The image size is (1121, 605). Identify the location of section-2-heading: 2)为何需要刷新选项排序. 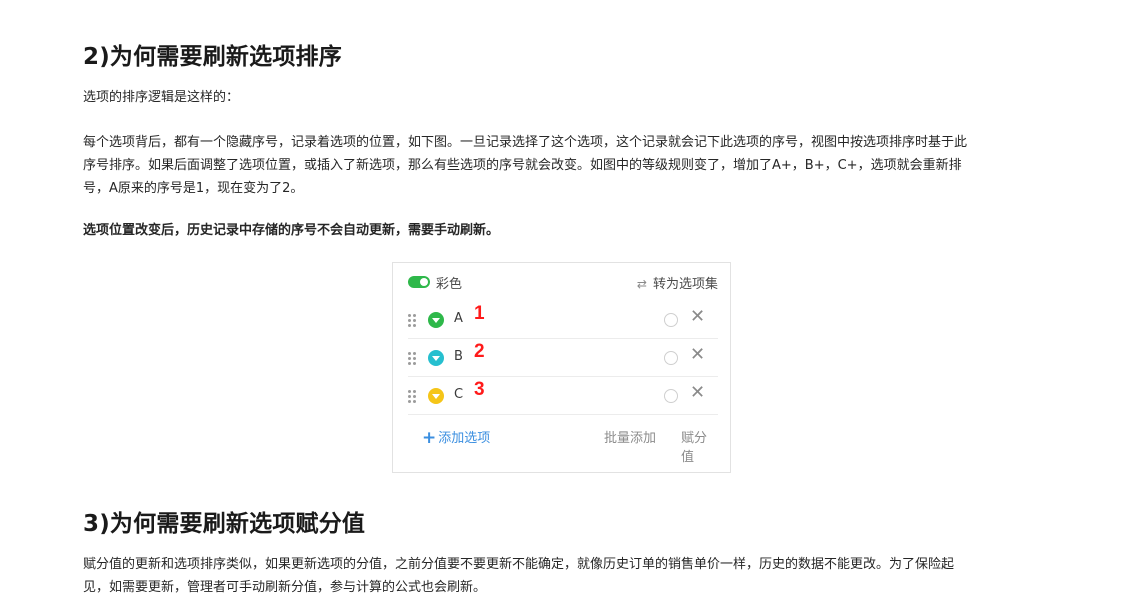
(212, 57).